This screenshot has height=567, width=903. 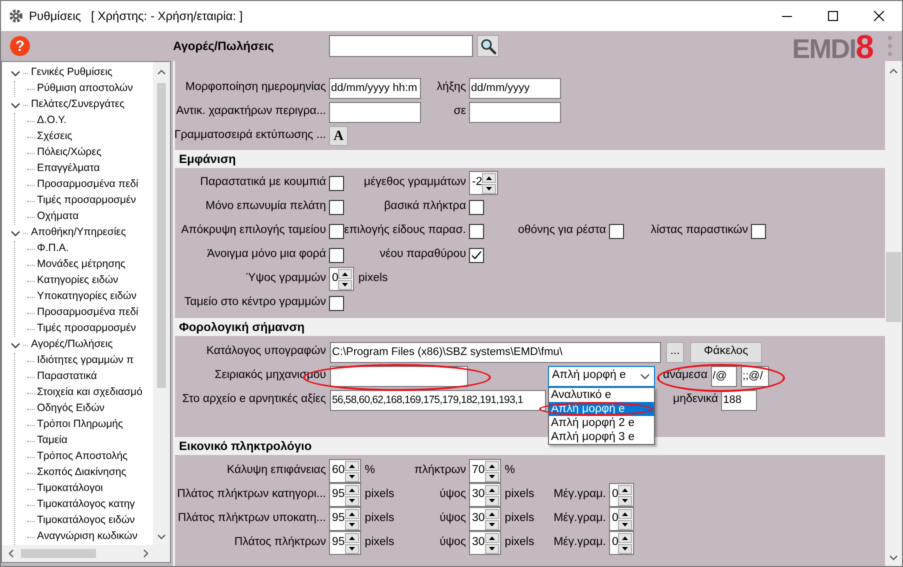 I want to click on tree-item: Αναγνώριση κωδικών, so click(x=87, y=537).